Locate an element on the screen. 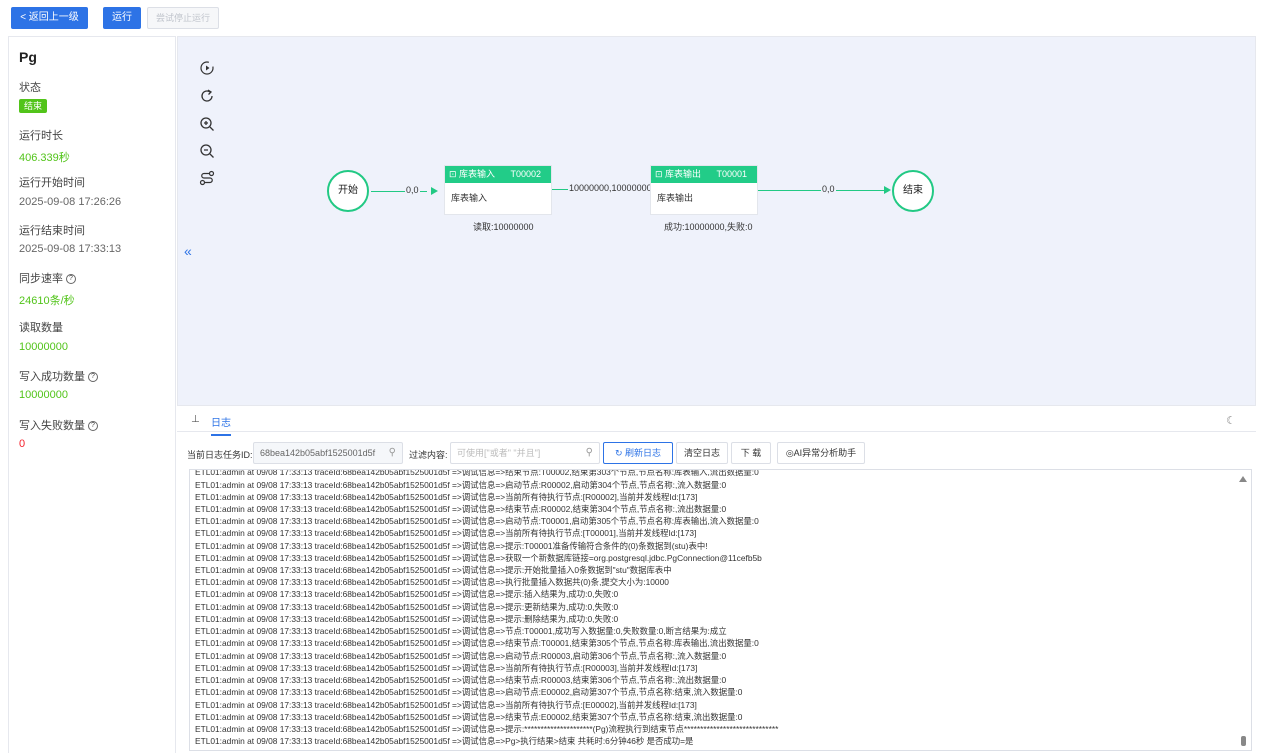 The height and width of the screenshot is (753, 1266). node-table-output: ⊡ 库表输出 T00001 库表输出 is located at coordinates (704, 190).